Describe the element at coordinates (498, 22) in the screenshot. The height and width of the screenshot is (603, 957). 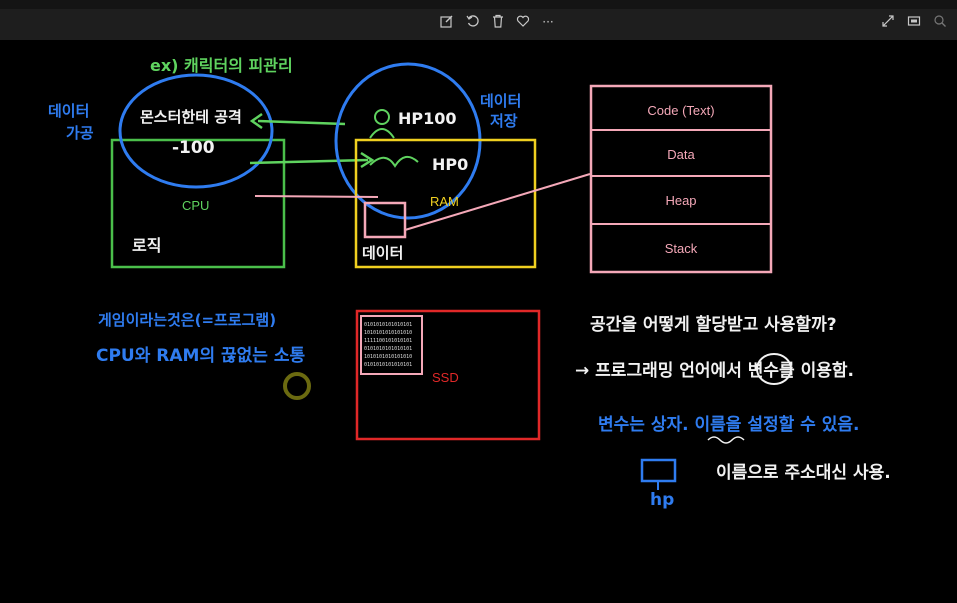
I see `delete-icon` at that location.